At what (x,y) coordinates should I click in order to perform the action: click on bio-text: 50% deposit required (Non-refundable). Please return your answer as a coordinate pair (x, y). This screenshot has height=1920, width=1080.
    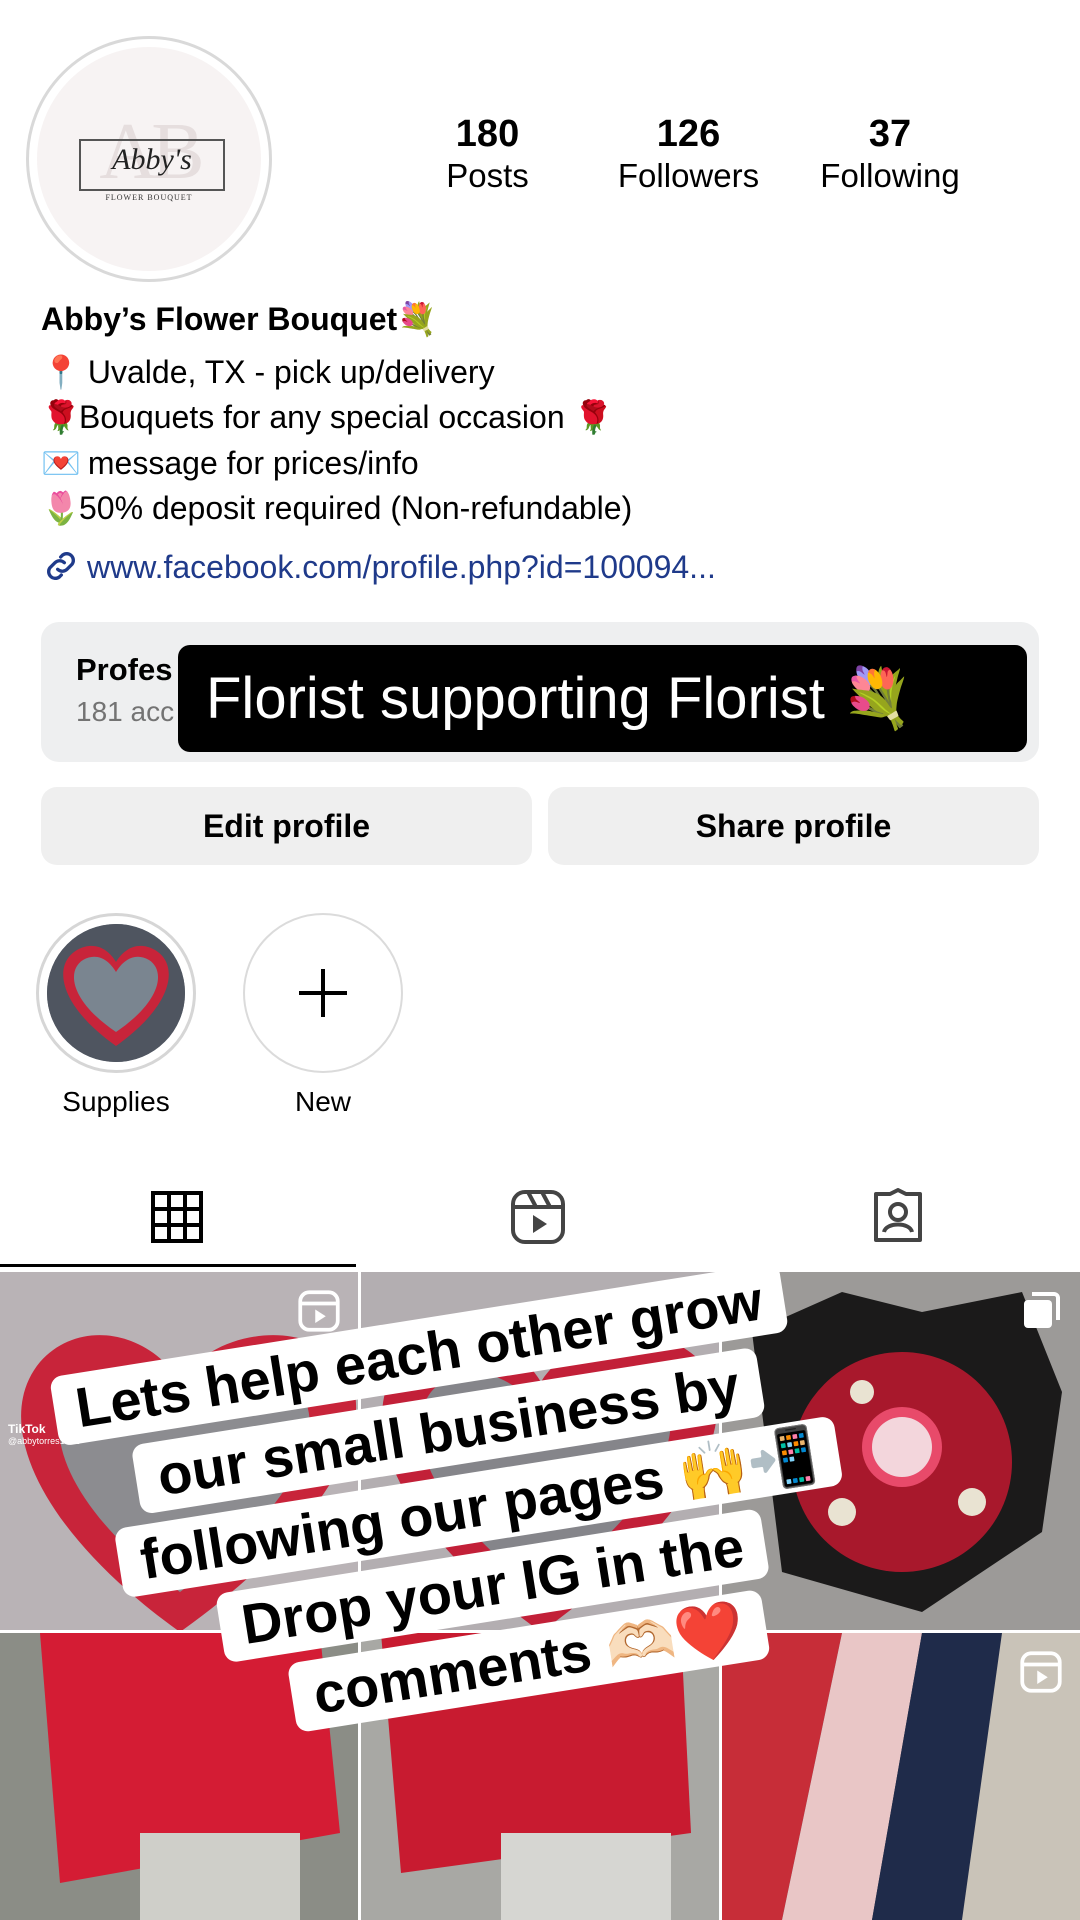
    Looking at the image, I should click on (356, 508).